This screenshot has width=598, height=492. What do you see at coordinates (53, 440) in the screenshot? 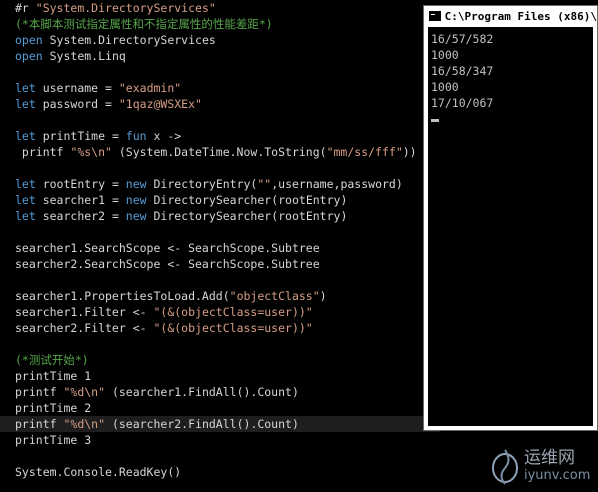
I see `code-token: printTime 3` at bounding box center [53, 440].